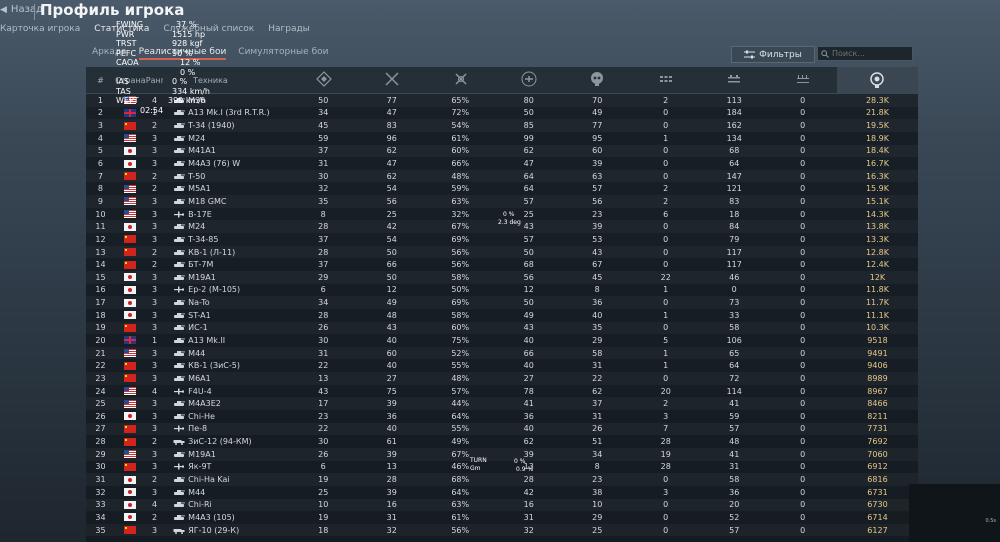 This screenshot has width=1000, height=542. I want to click on back-button: ◀ Назад, so click(21, 9).